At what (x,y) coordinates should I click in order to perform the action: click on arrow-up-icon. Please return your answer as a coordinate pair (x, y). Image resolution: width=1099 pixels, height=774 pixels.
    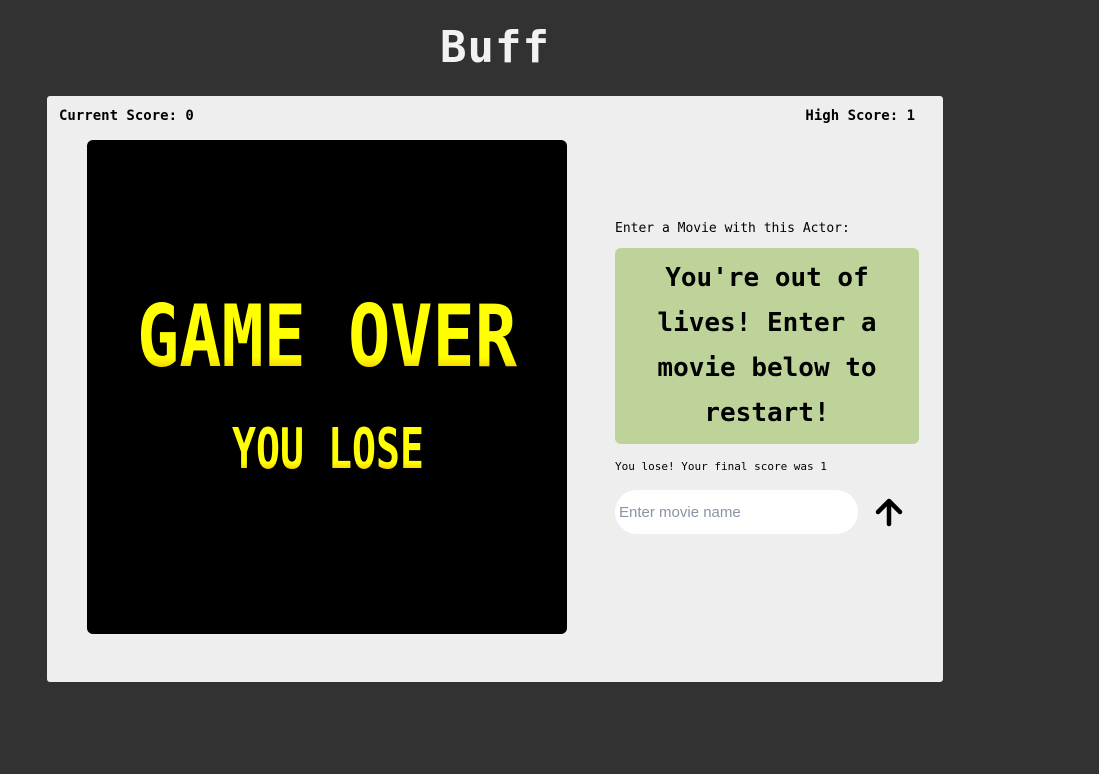
    Looking at the image, I should click on (889, 512).